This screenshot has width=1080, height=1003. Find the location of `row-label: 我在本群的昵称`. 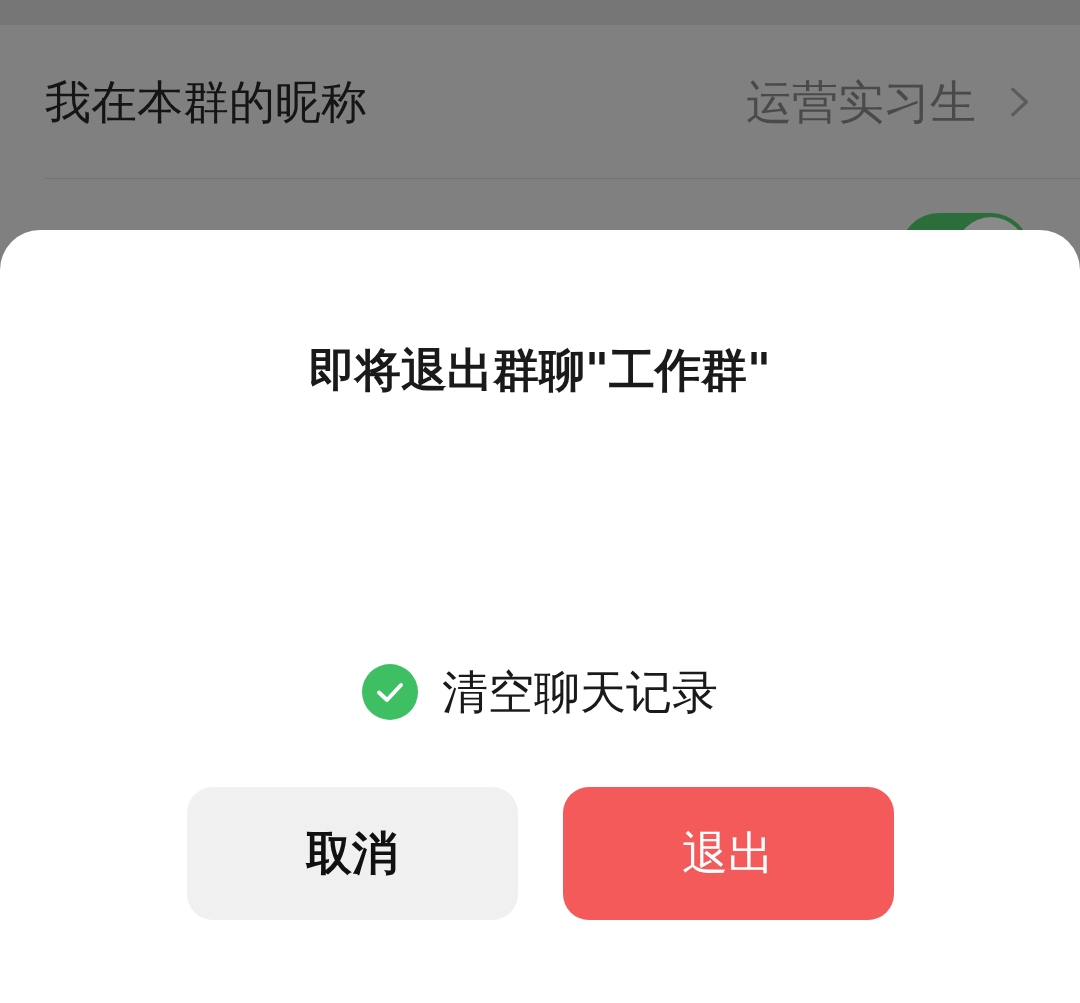

row-label: 我在本群的昵称 is located at coordinates (206, 101).